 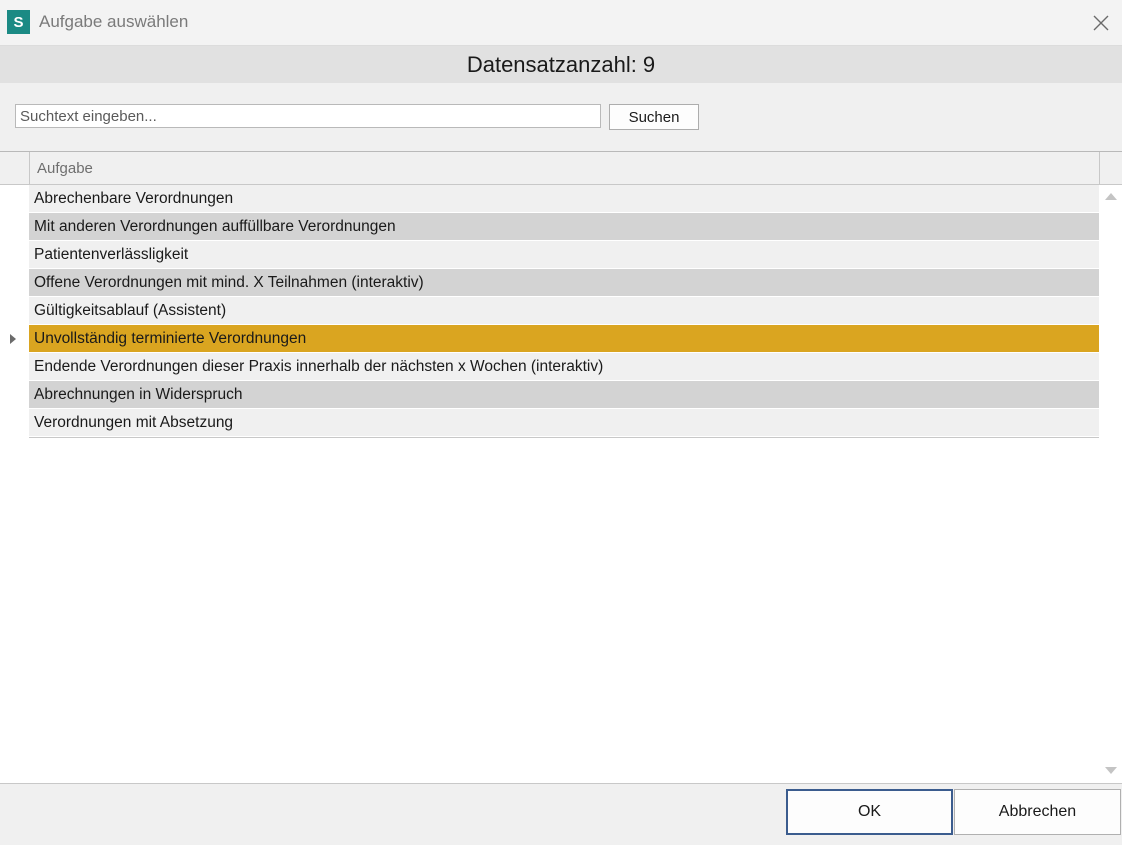 What do you see at coordinates (561, 64) in the screenshot?
I see `record-count-header: Datensatzanzahl: 9` at bounding box center [561, 64].